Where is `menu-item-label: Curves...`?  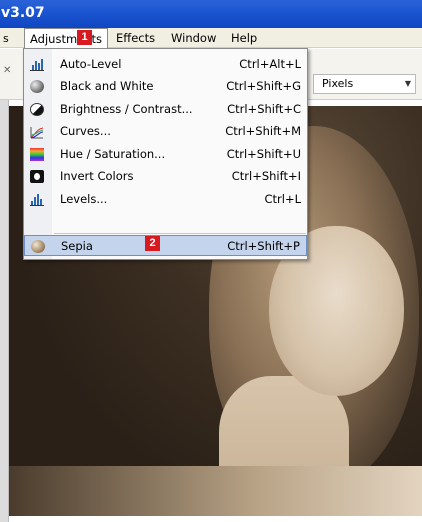
menu-item-label: Curves... is located at coordinates (85, 131).